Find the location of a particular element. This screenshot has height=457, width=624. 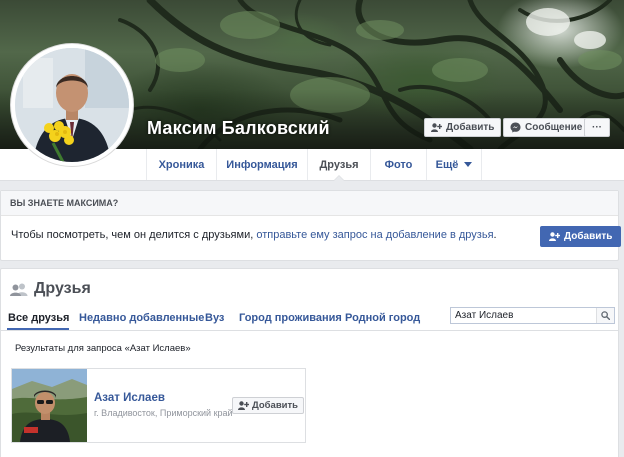

more-options-button: ··· is located at coordinates (597, 127).